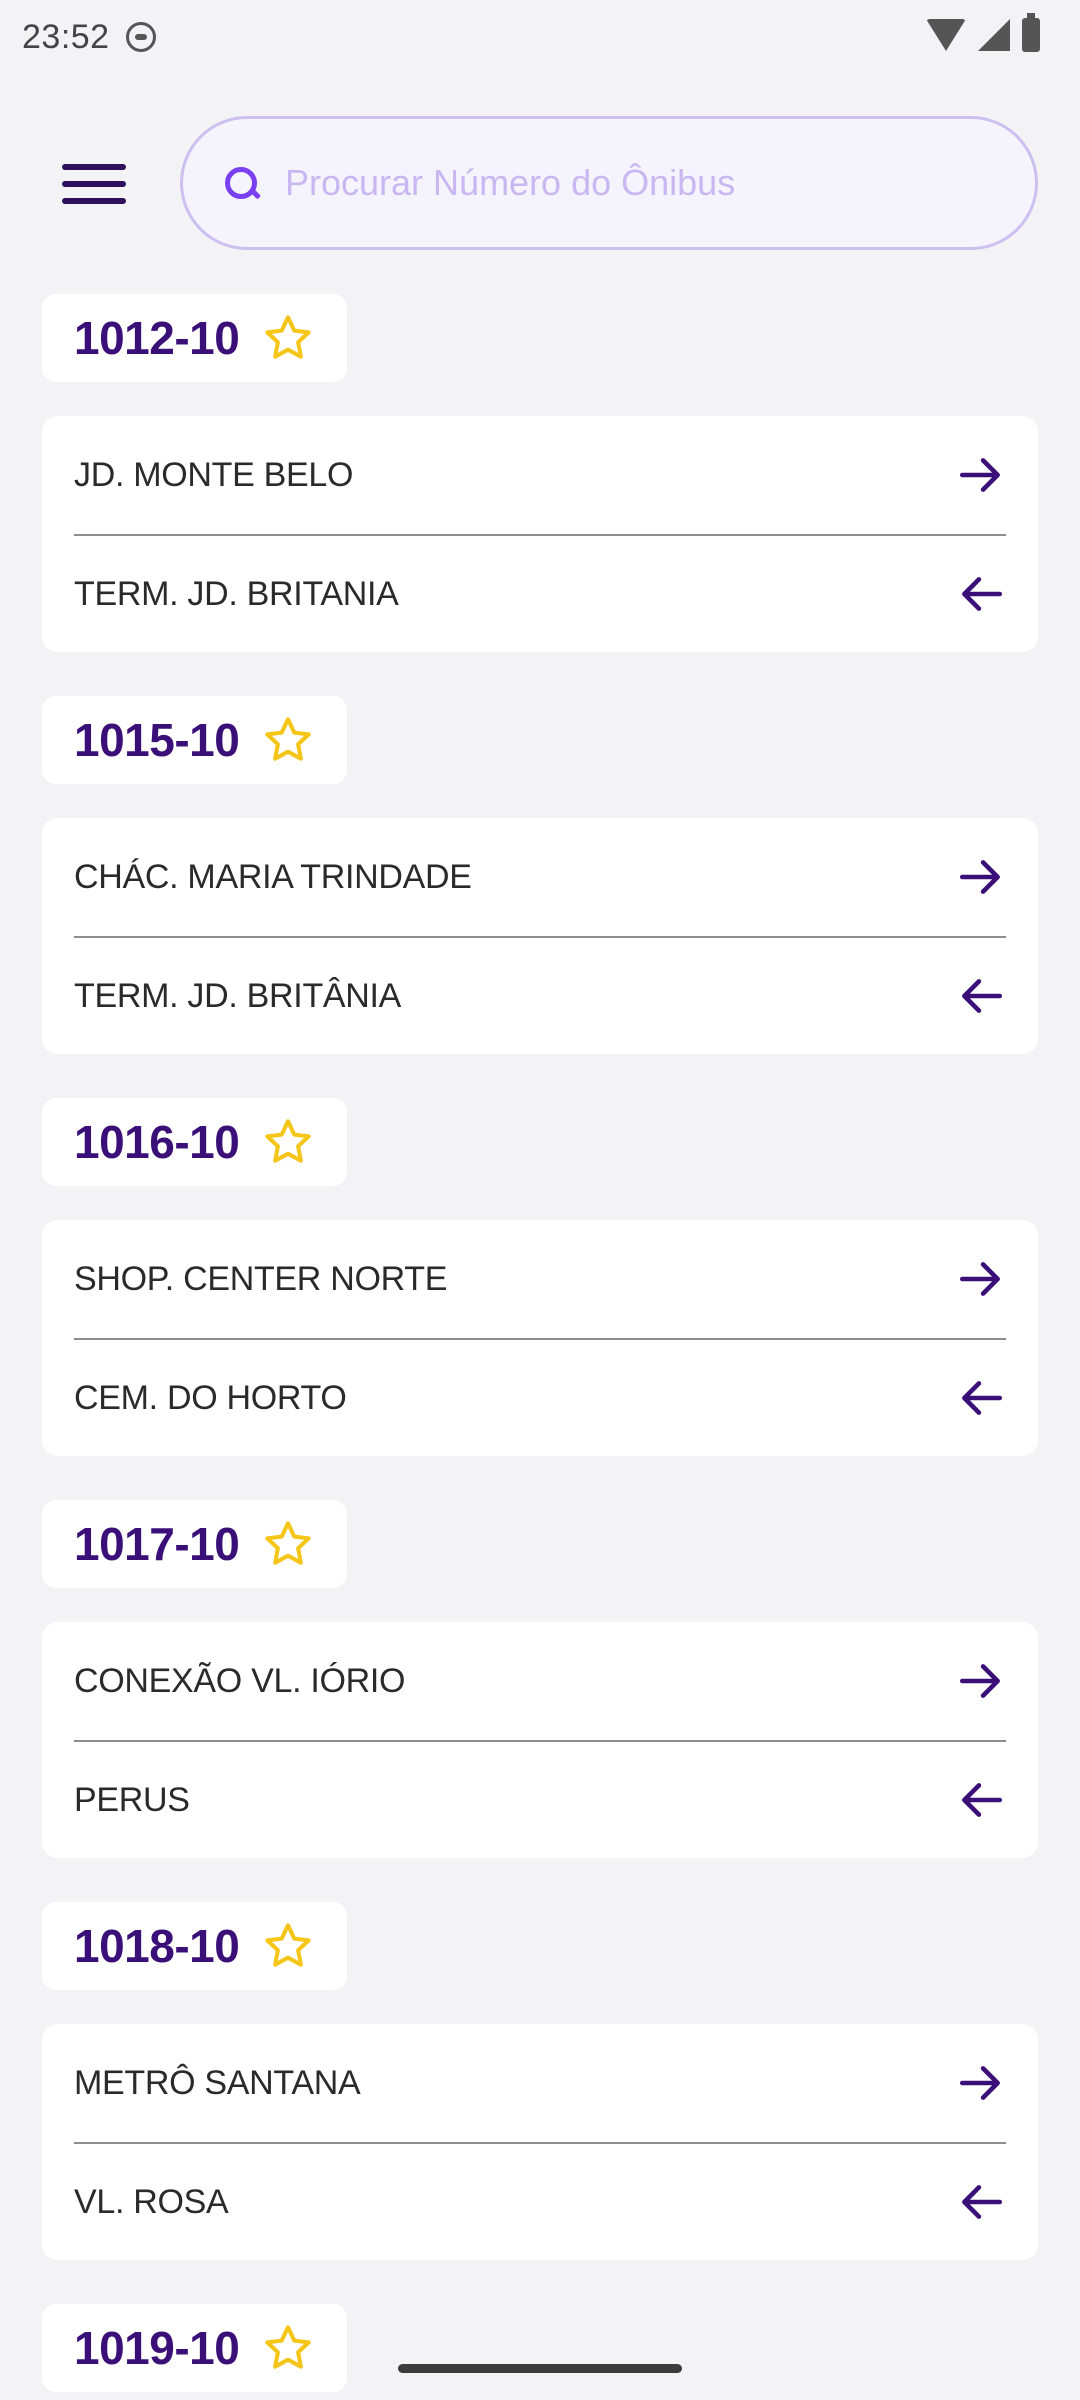 Image resolution: width=1080 pixels, height=2400 pixels. I want to click on status-time: 23:52, so click(66, 36).